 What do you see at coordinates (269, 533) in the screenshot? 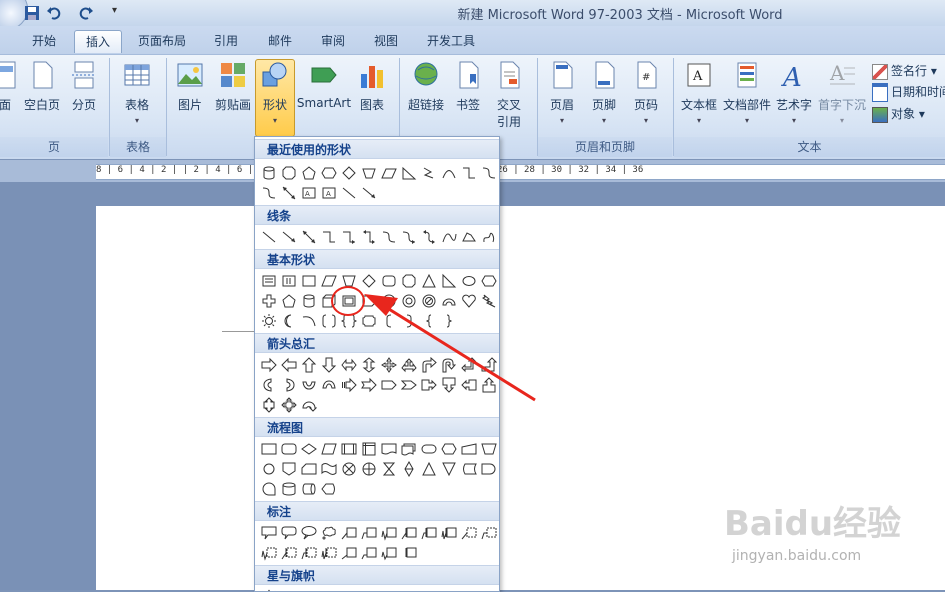
I see `rectangular-callout-icon` at bounding box center [269, 533].